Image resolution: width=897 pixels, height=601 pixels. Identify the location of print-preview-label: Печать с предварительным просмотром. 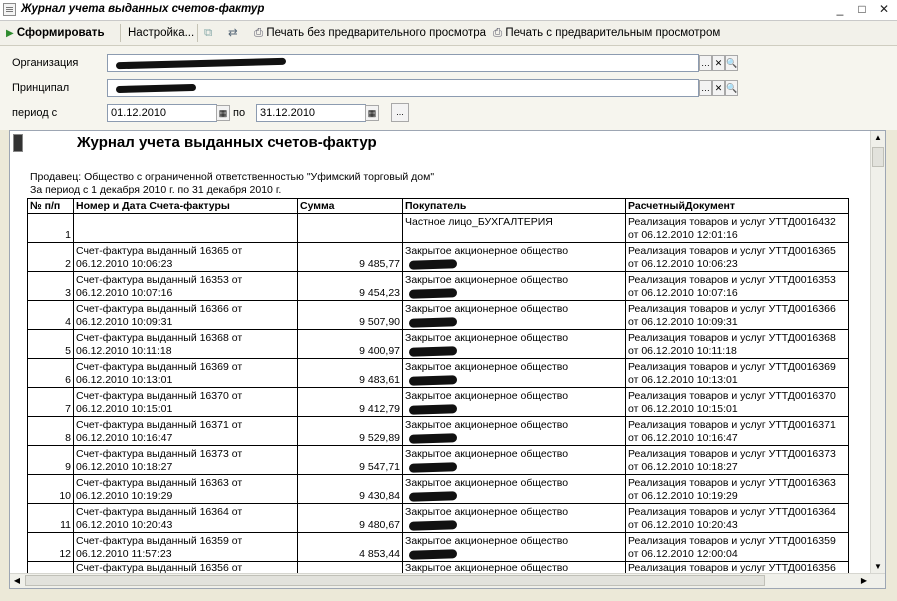
(613, 33).